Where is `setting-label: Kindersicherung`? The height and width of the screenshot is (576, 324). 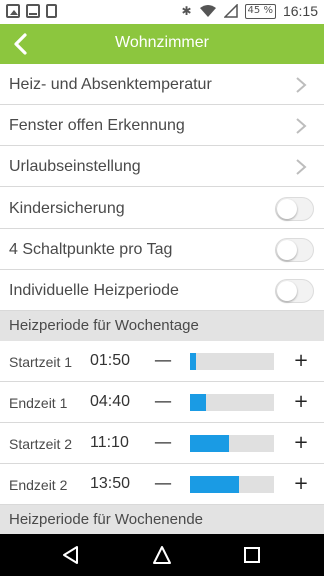 setting-label: Kindersicherung is located at coordinates (67, 208).